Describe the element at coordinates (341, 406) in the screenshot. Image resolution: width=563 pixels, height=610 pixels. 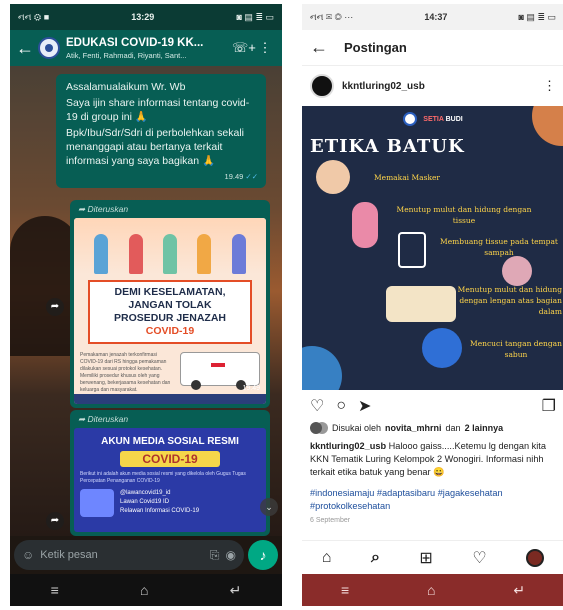
I see `comment-icon: ○` at that location.